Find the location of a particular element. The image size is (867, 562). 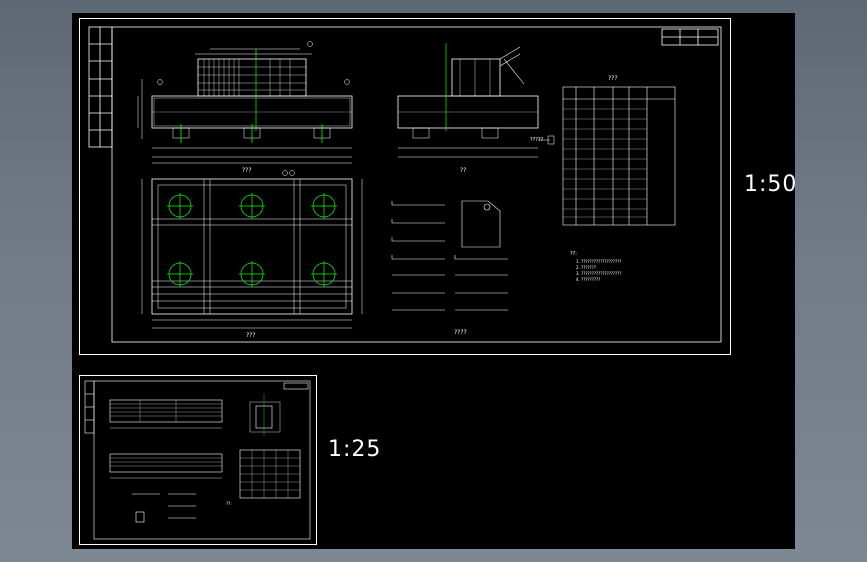

sheet-2-table is located at coordinates (270, 474).